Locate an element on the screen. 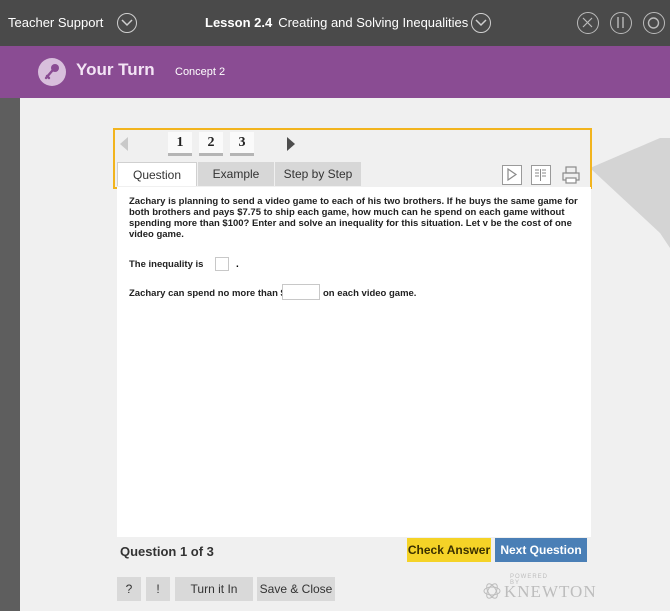 The height and width of the screenshot is (611, 670). teacher-support-label: Teacher Support is located at coordinates (55, 22).